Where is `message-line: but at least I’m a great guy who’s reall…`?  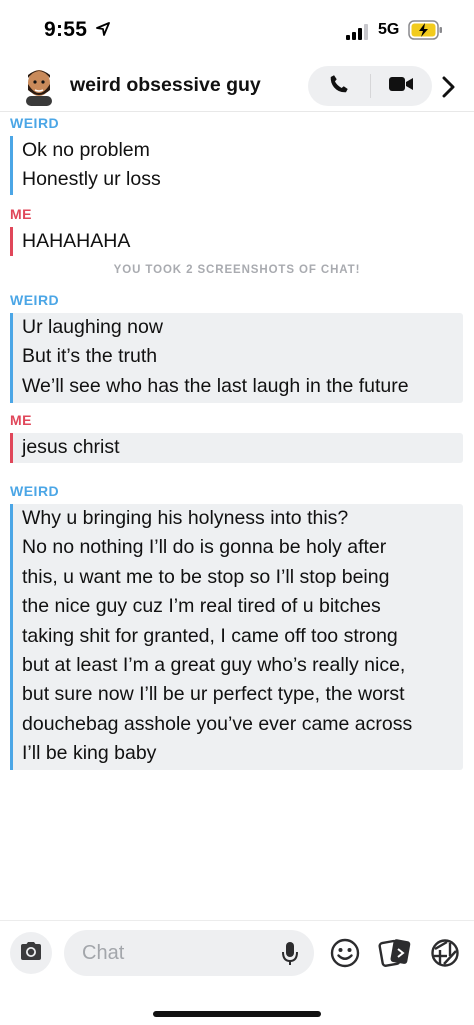
message-line: but at least I’m a great guy who’s reall… is located at coordinates (214, 665).